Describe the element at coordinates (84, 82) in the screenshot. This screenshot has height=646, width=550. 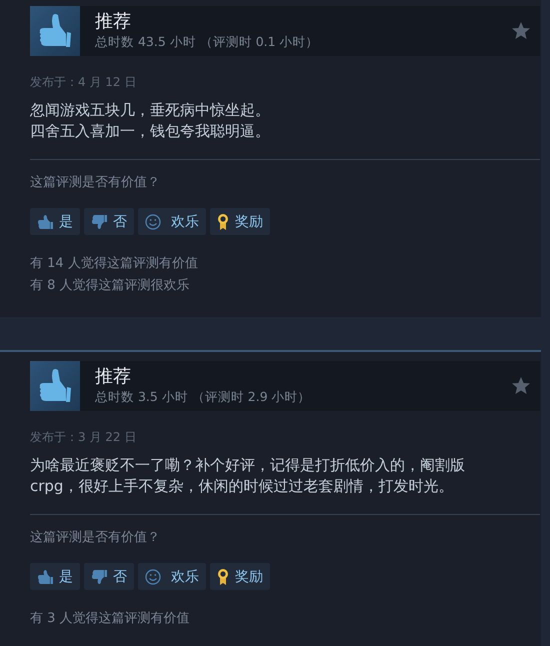
I see `posted-date: 发布于：4 月 12 日` at that location.